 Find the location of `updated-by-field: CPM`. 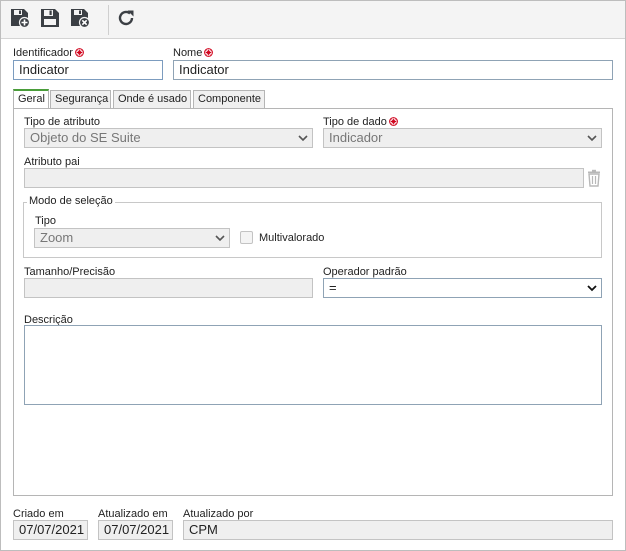

updated-by-field: CPM is located at coordinates (398, 530).